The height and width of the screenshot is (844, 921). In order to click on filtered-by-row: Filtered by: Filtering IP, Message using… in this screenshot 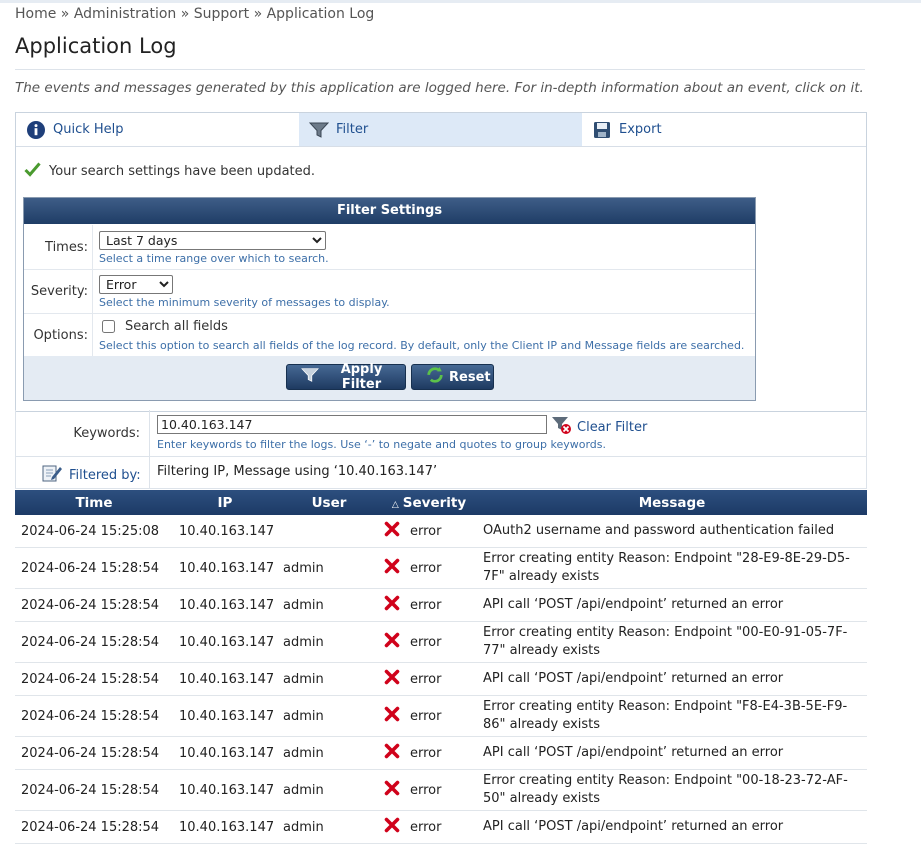, I will do `click(441, 472)`.